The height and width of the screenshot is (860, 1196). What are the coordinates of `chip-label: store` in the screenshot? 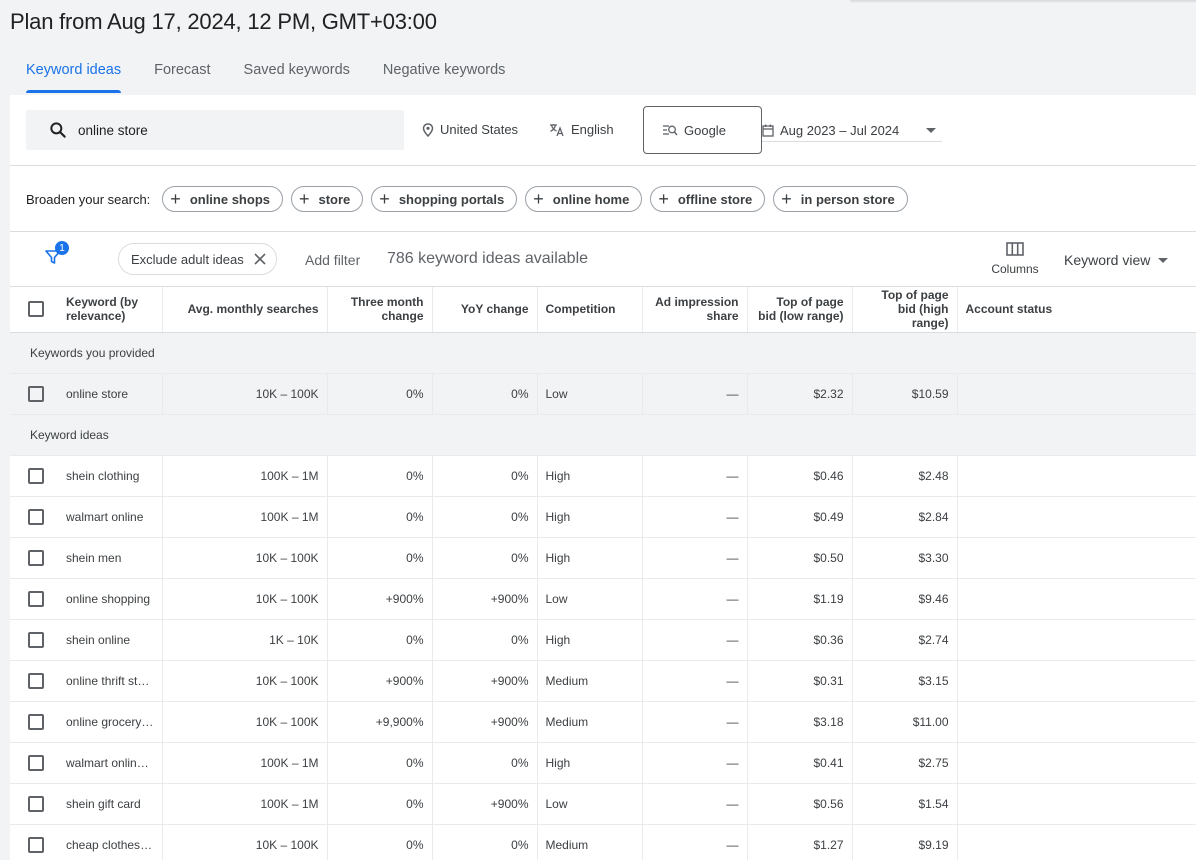 It's located at (334, 199).